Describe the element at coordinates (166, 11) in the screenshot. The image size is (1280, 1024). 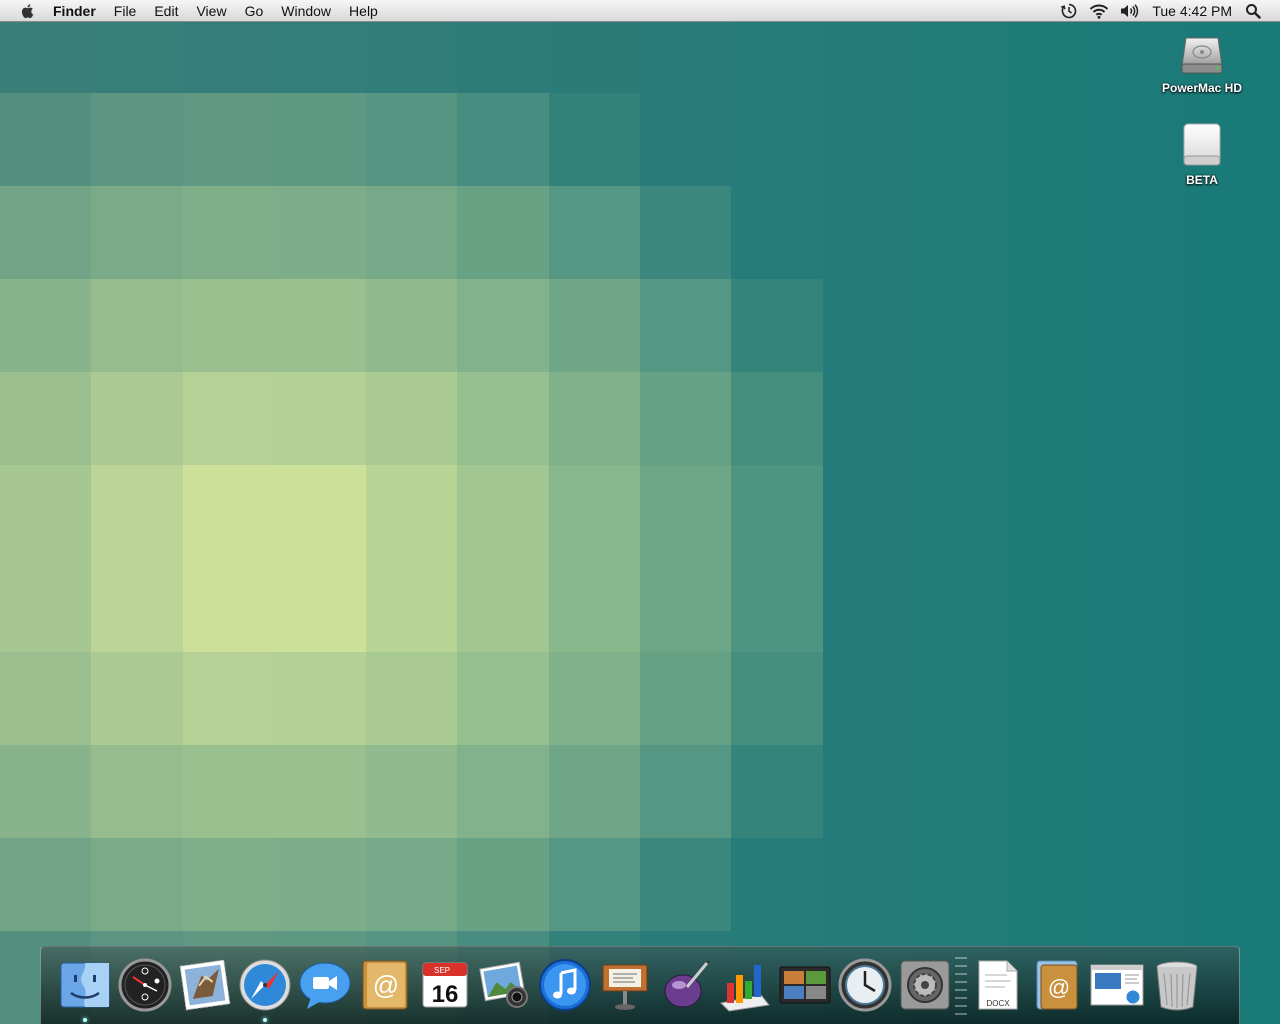
I see `menu-edit: Edit` at that location.